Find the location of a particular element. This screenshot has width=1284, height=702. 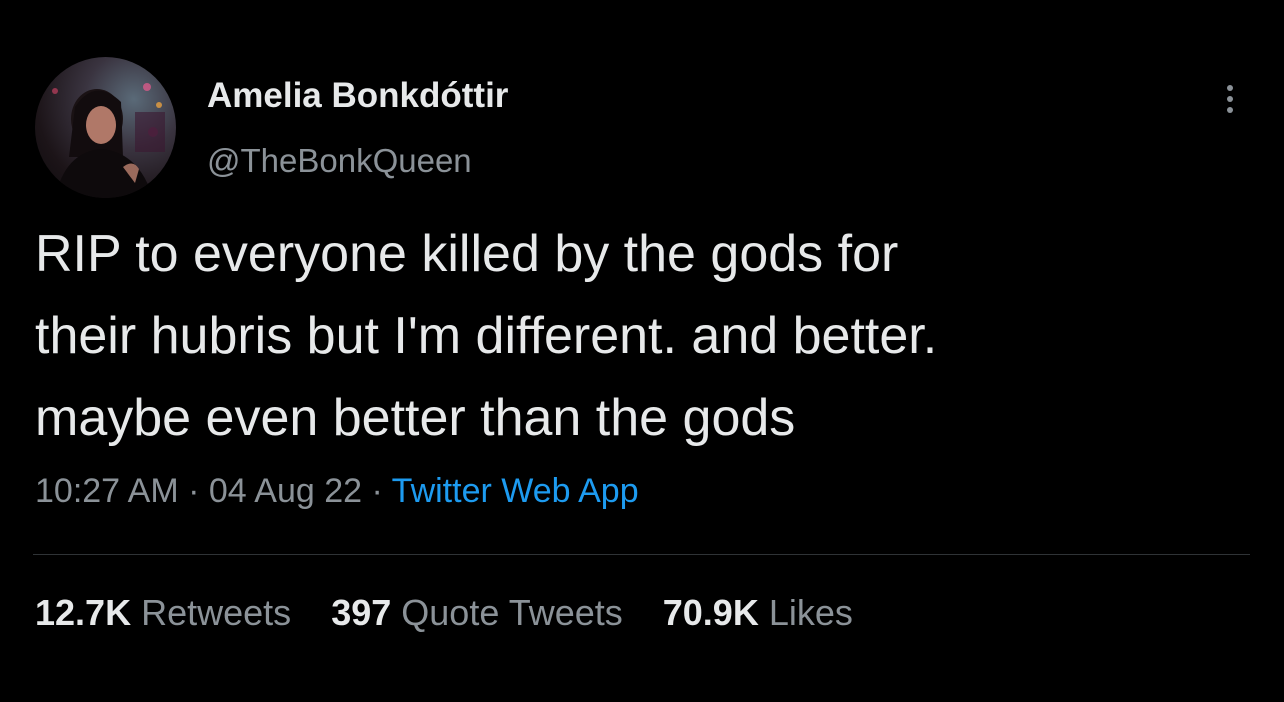

more-vertical-icon is located at coordinates (1230, 100).